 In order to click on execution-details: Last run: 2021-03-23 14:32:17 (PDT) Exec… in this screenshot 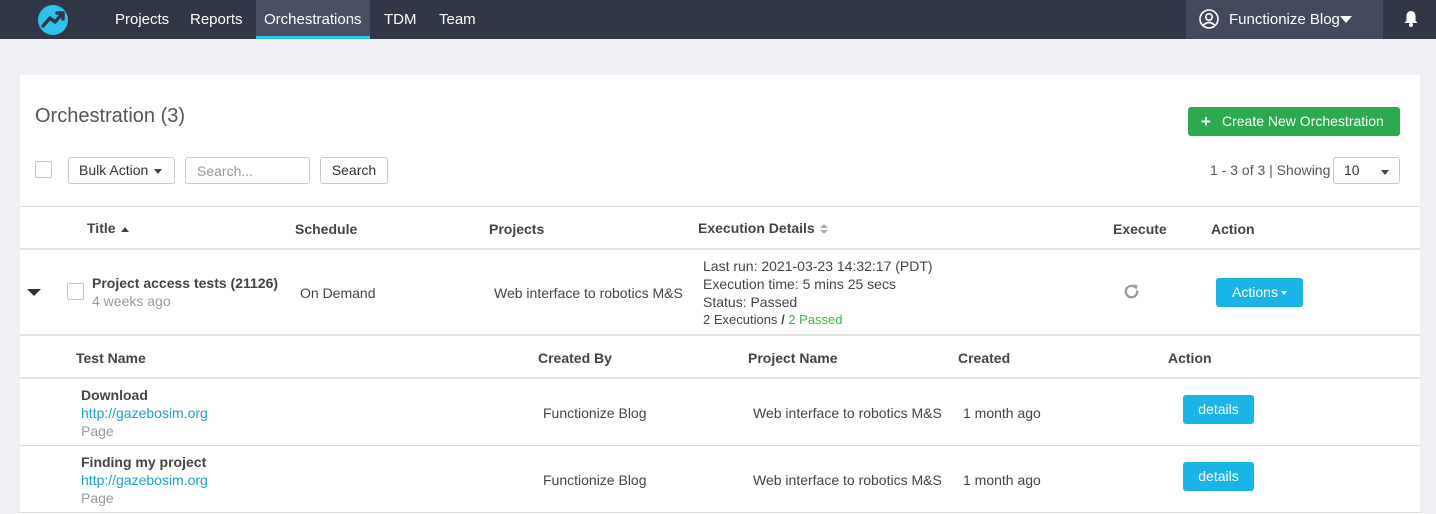, I will do `click(818, 293)`.